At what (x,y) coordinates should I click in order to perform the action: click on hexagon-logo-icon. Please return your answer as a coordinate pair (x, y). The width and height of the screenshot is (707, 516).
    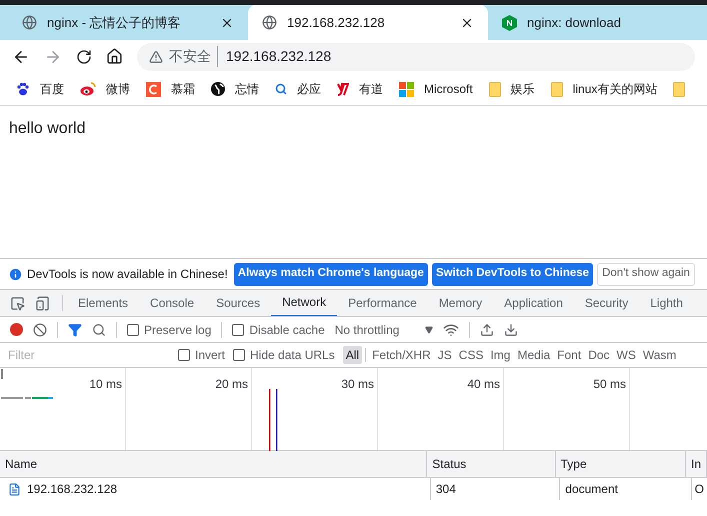
    Looking at the image, I should click on (509, 22).